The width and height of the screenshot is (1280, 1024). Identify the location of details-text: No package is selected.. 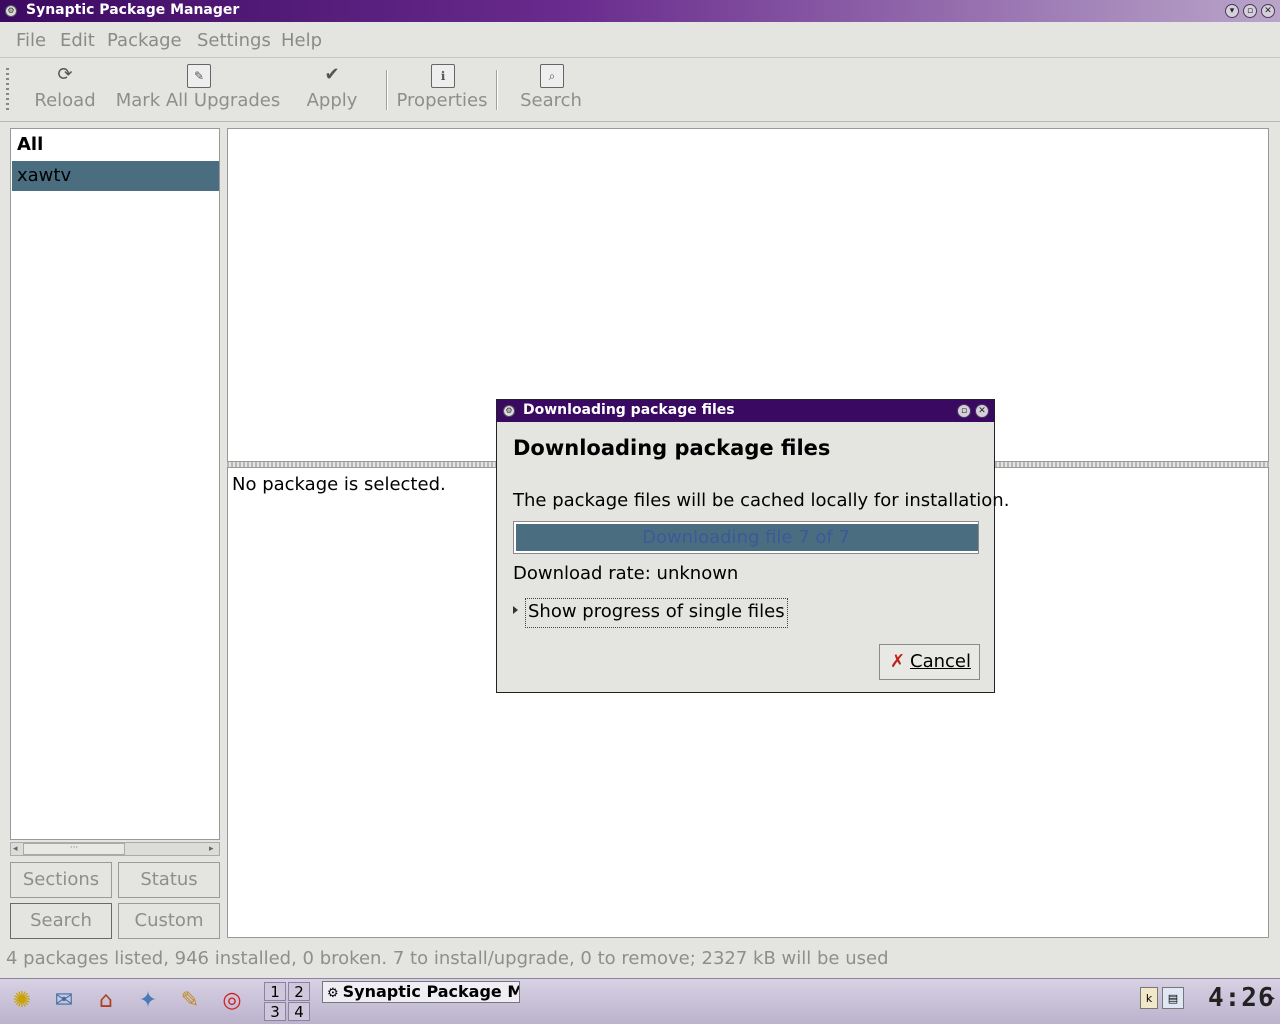
(339, 484).